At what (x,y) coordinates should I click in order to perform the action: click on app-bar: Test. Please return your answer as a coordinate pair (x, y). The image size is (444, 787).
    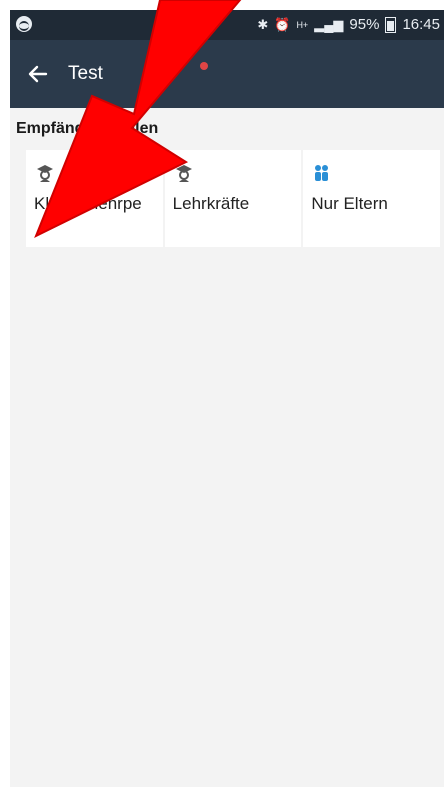
    Looking at the image, I should click on (227, 74).